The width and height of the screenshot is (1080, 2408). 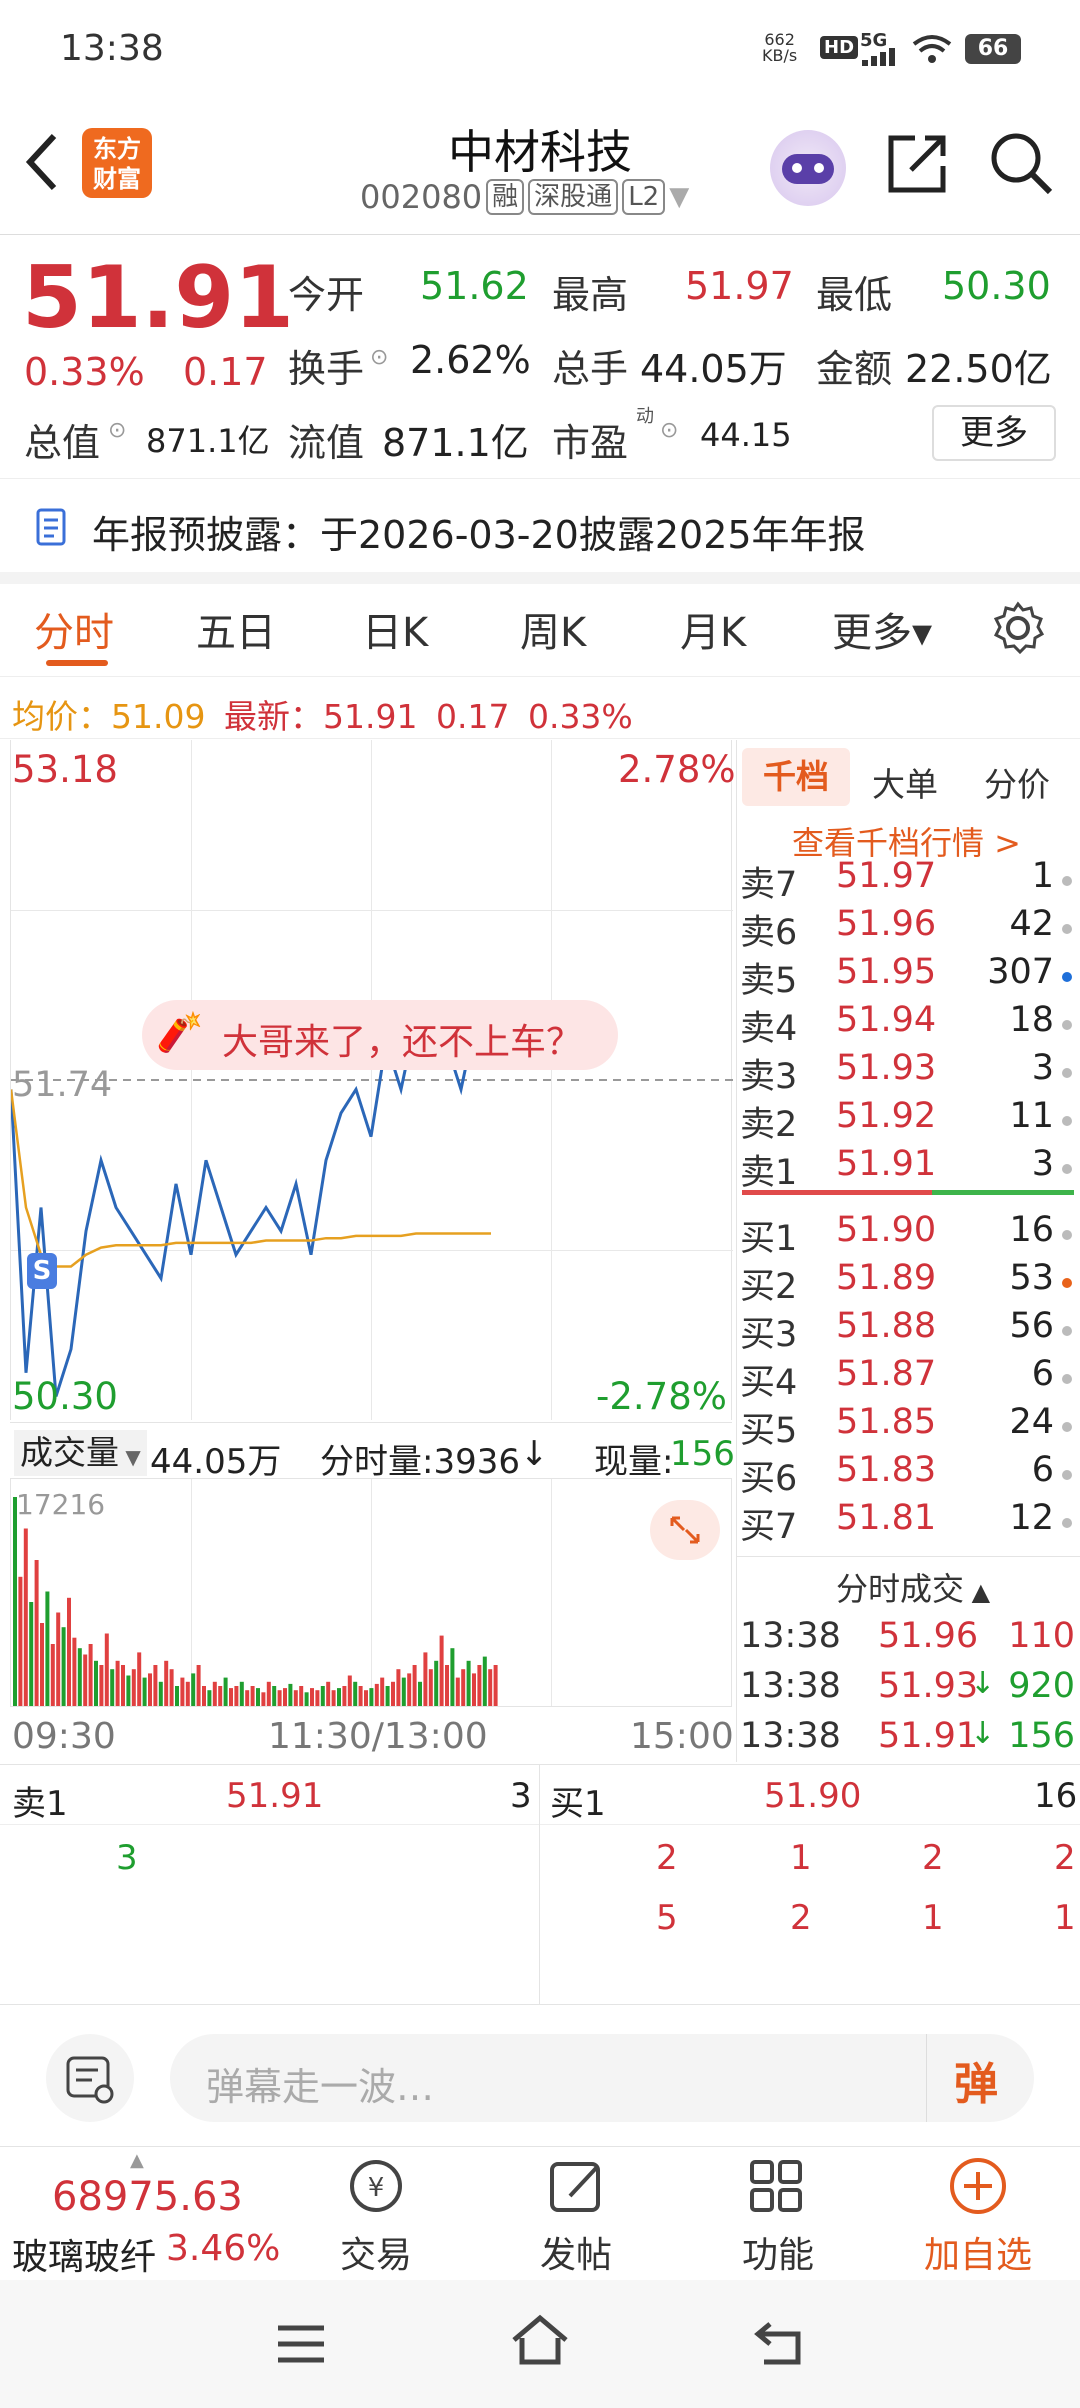 What do you see at coordinates (590, 369) in the screenshot?
I see `volume-label: 总手` at bounding box center [590, 369].